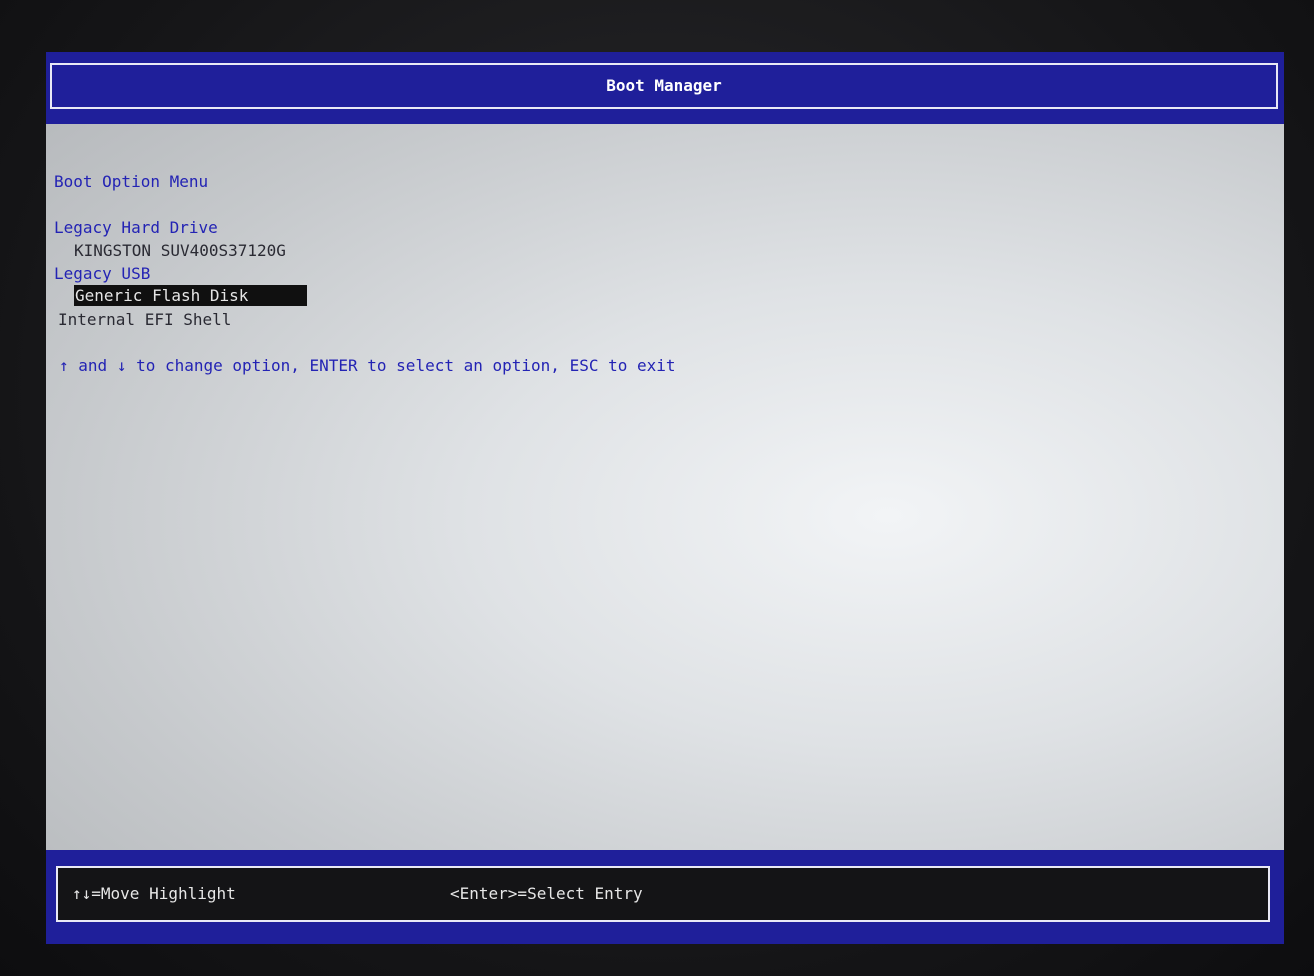  Describe the element at coordinates (136, 227) in the screenshot. I see `category-legacy-hard-drive: Legacy Hard Drive` at that location.